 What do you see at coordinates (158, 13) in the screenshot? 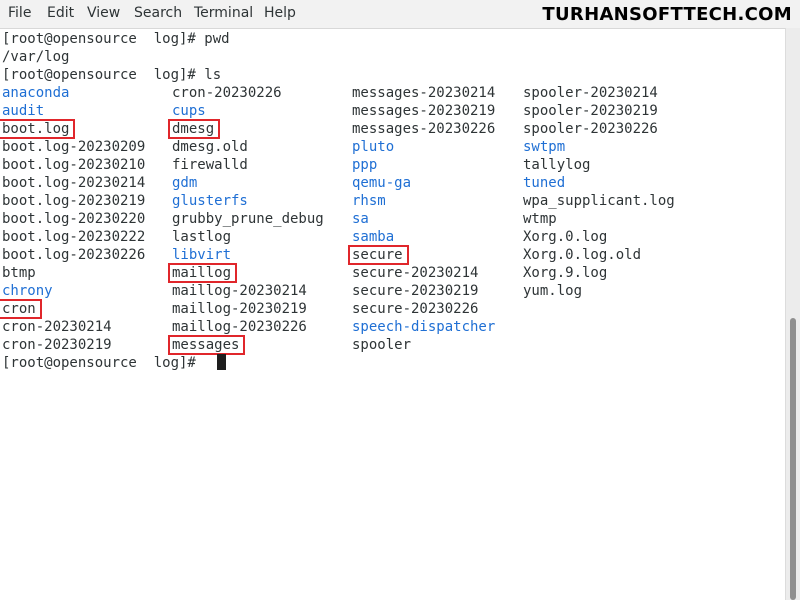
I see `menu-search: Search` at bounding box center [158, 13].